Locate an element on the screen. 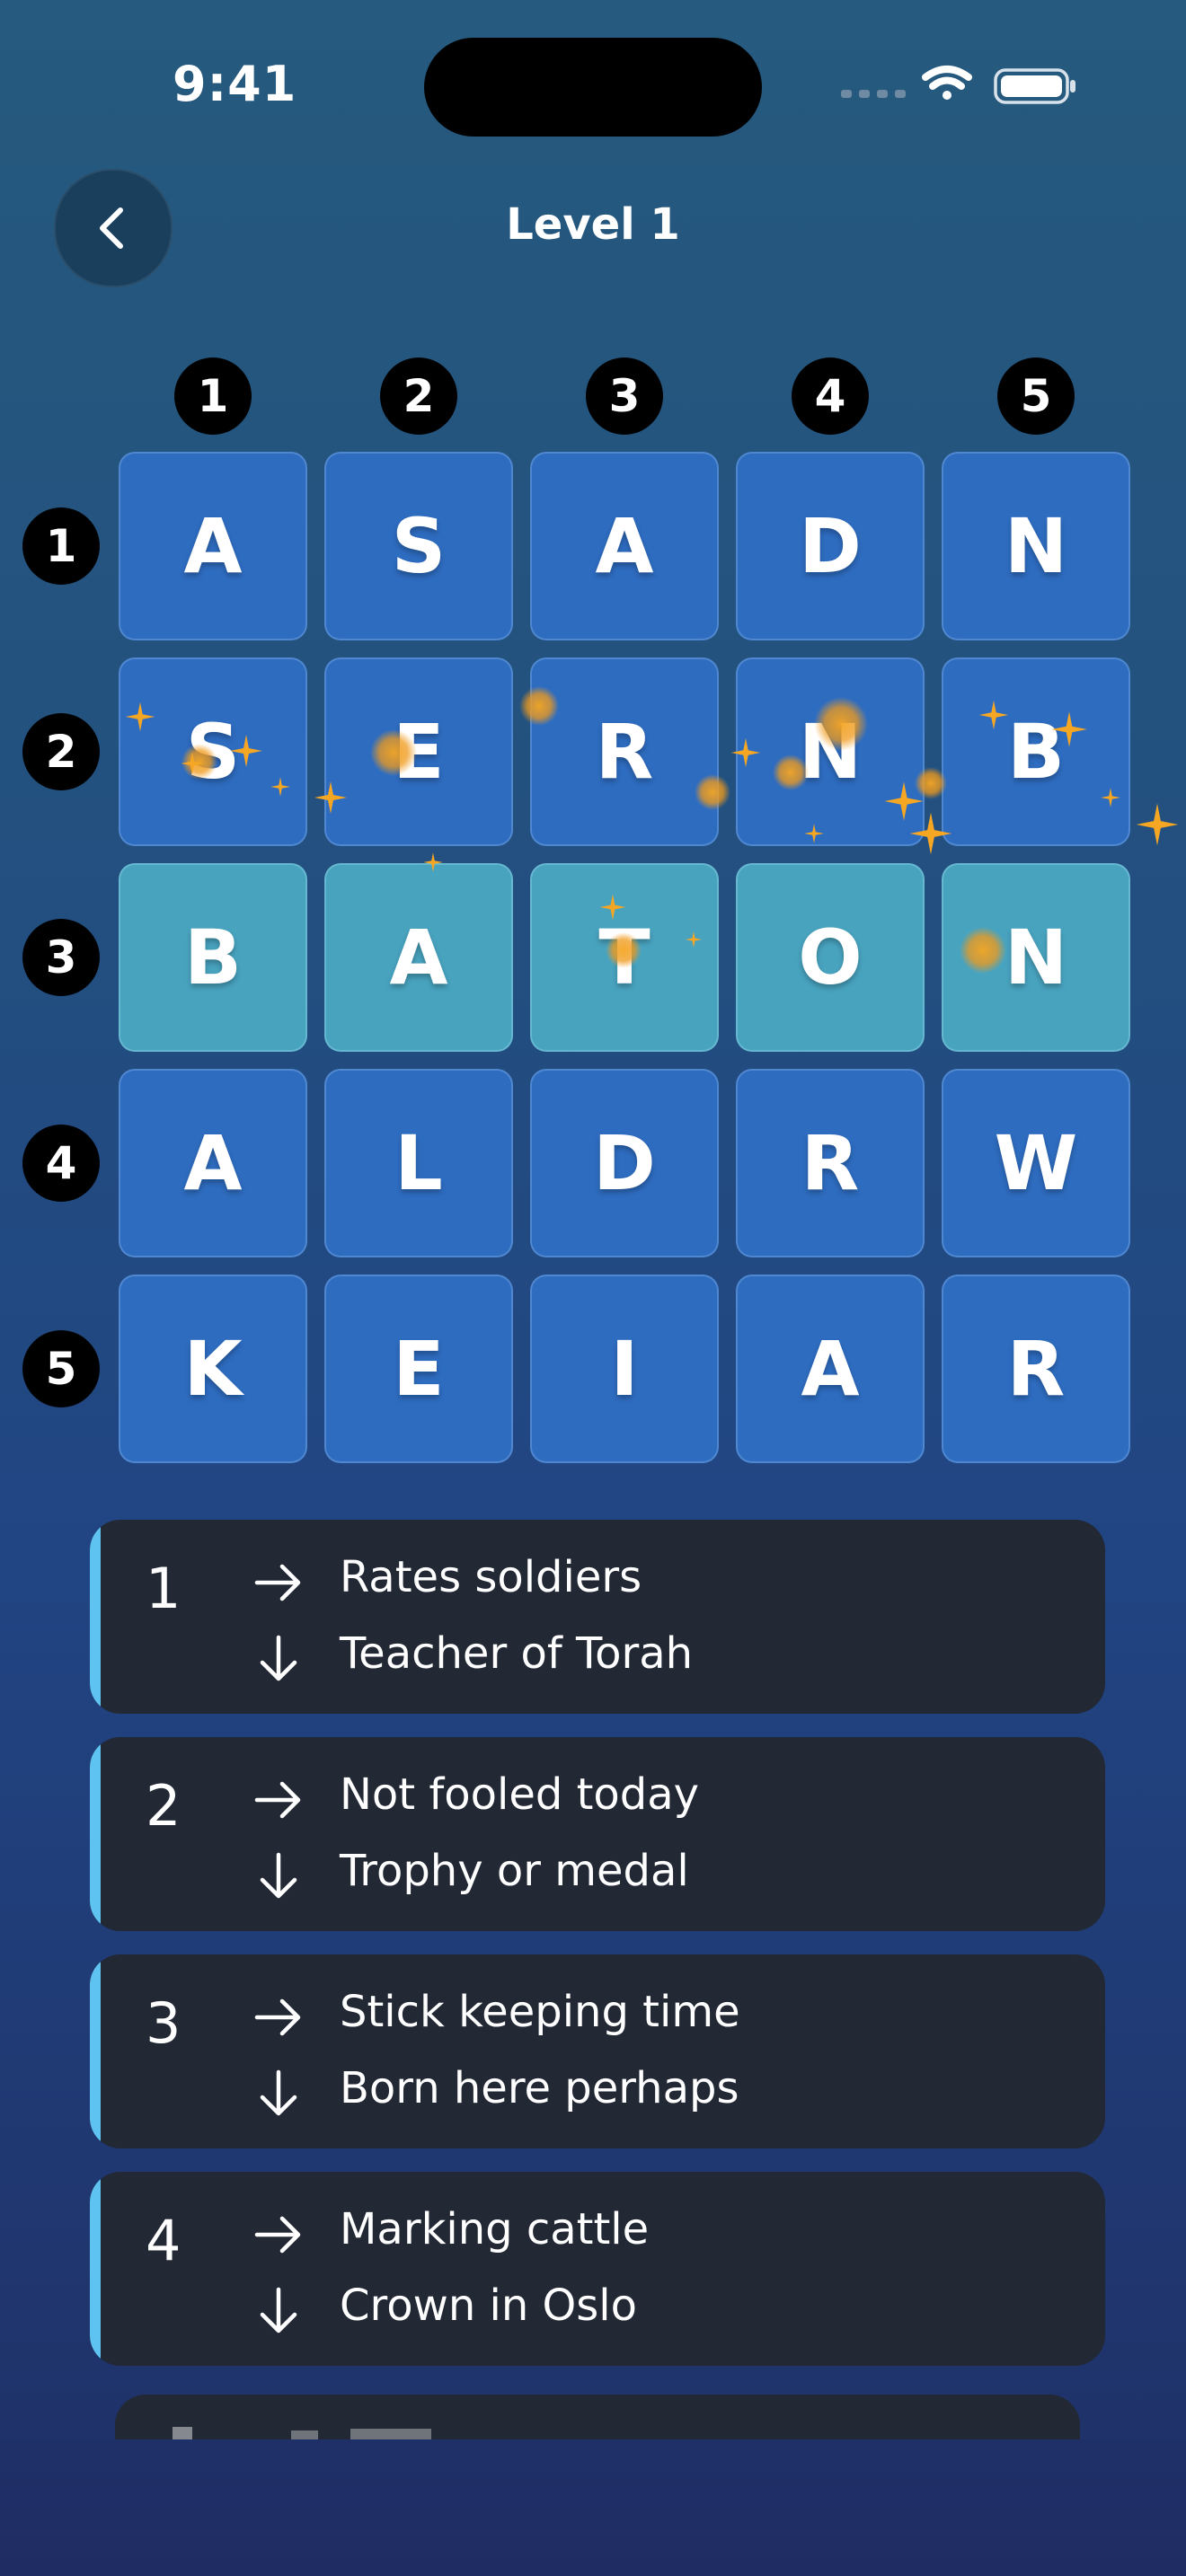  grid-cell: K is located at coordinates (213, 1369).